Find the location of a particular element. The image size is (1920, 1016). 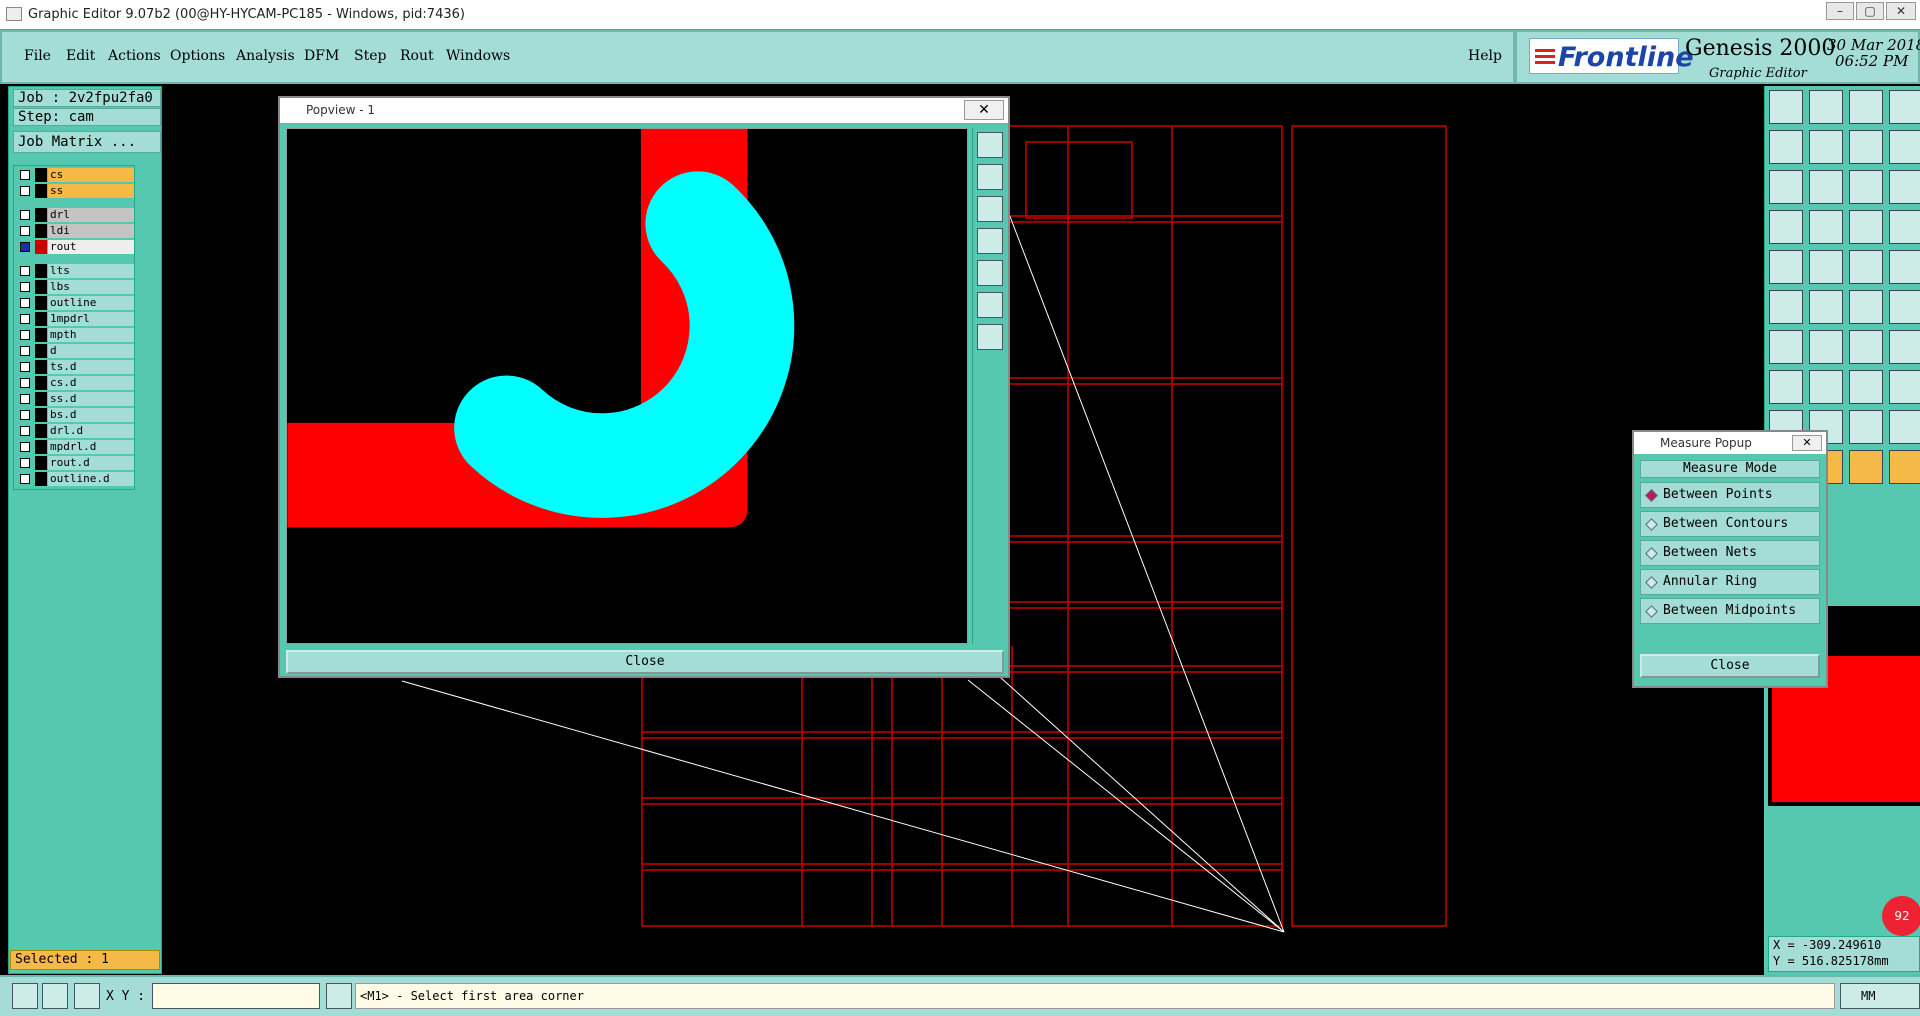

menu-options: Options is located at coordinates (197, 56).